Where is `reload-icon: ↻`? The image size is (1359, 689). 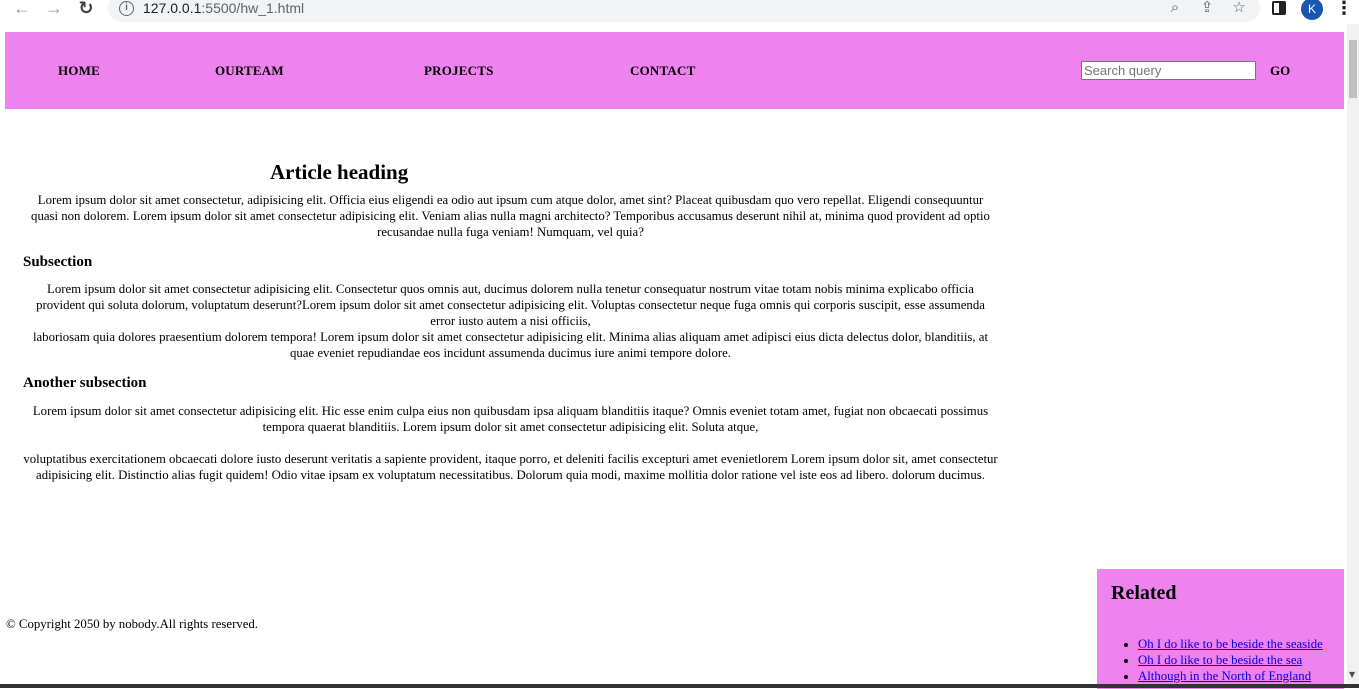 reload-icon: ↻ is located at coordinates (86, 9).